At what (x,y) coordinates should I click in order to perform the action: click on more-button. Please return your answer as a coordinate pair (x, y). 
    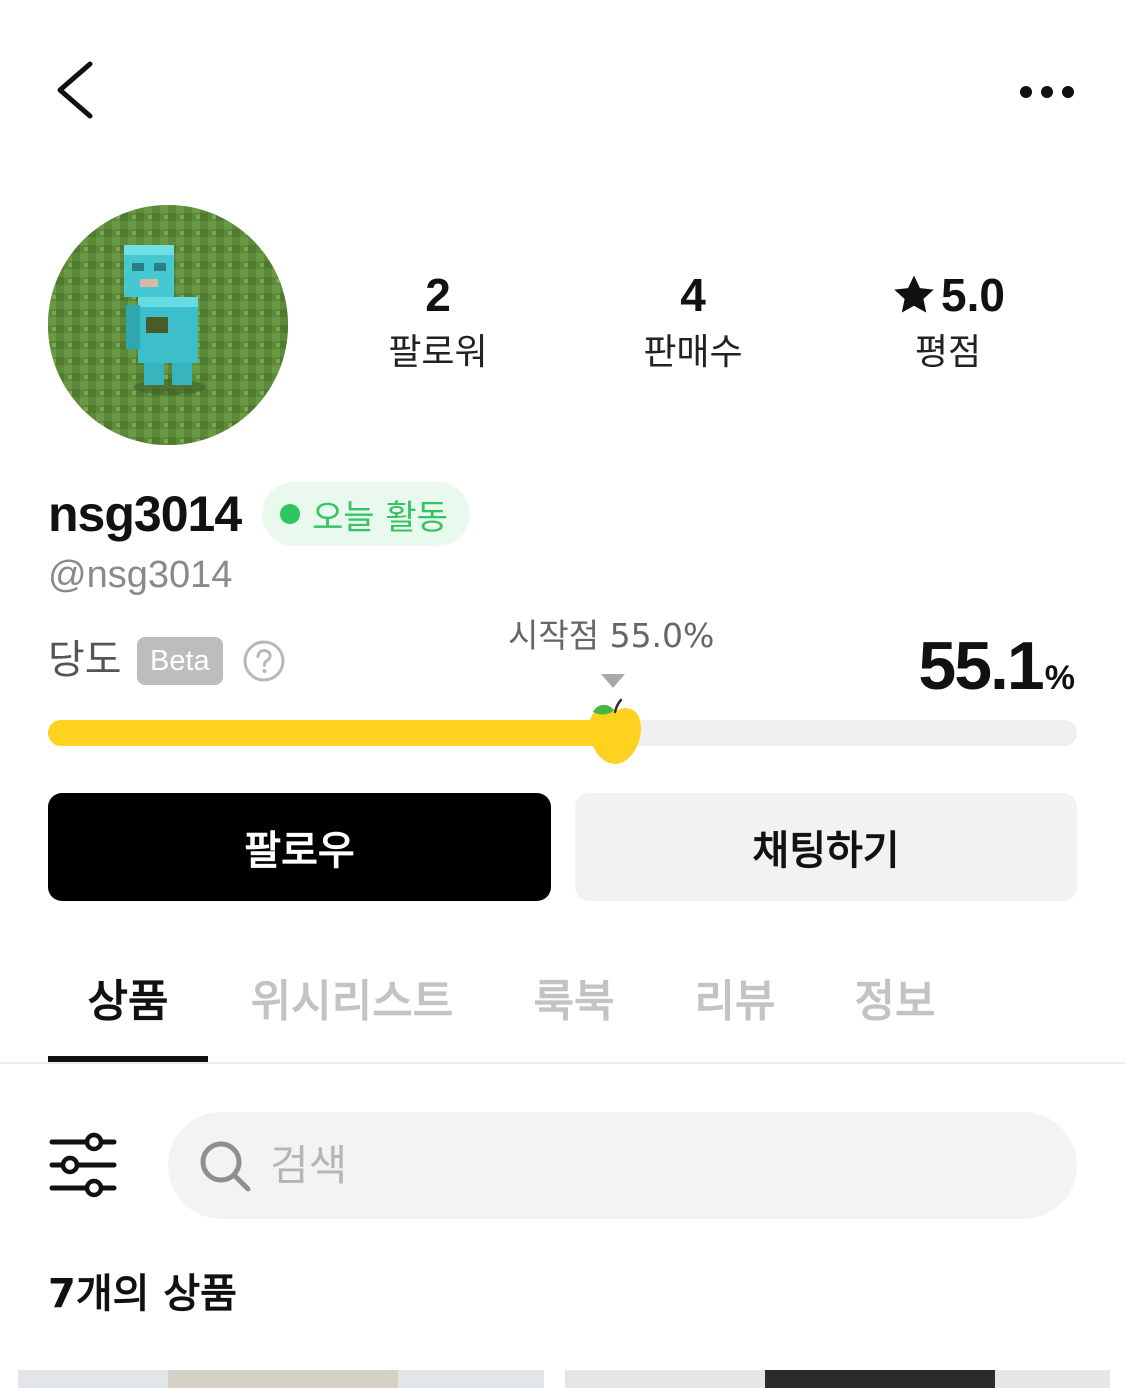
    Looking at the image, I should click on (1050, 92).